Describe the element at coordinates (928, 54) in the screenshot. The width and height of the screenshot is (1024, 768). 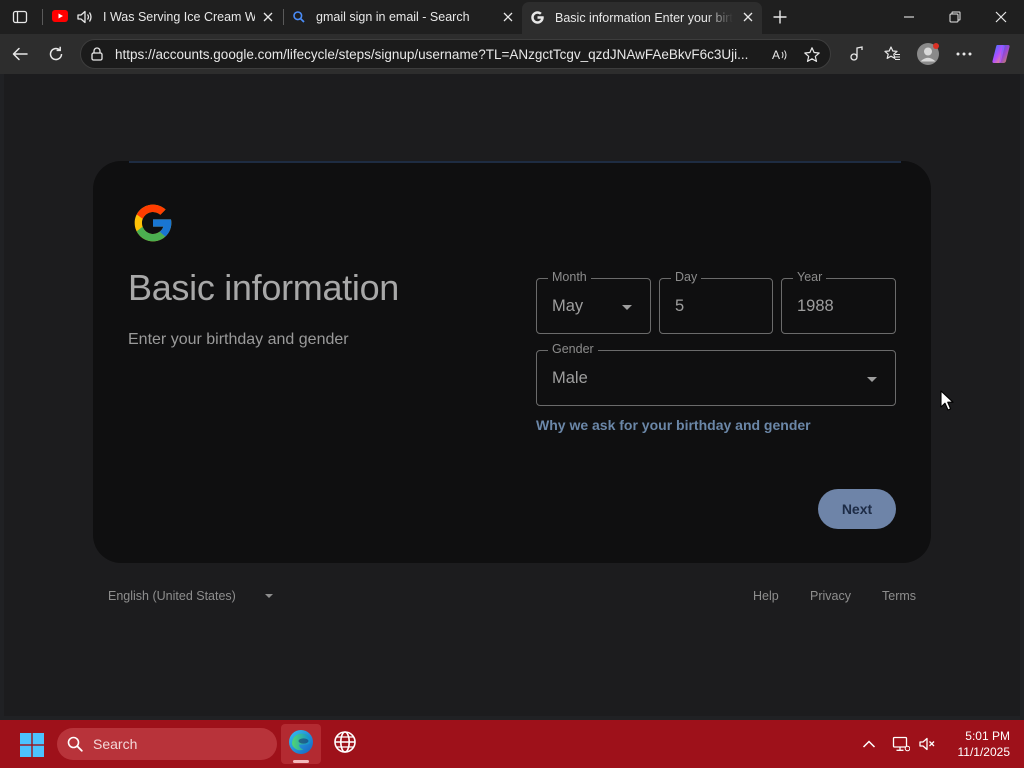
I see `profile-avatar` at that location.